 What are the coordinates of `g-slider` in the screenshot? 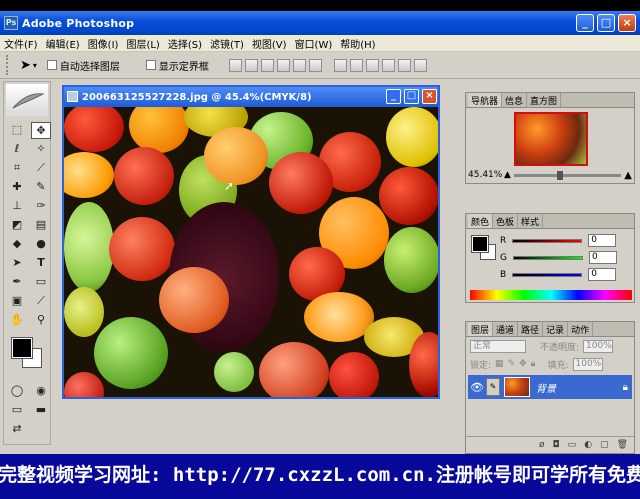 It's located at (547, 257).